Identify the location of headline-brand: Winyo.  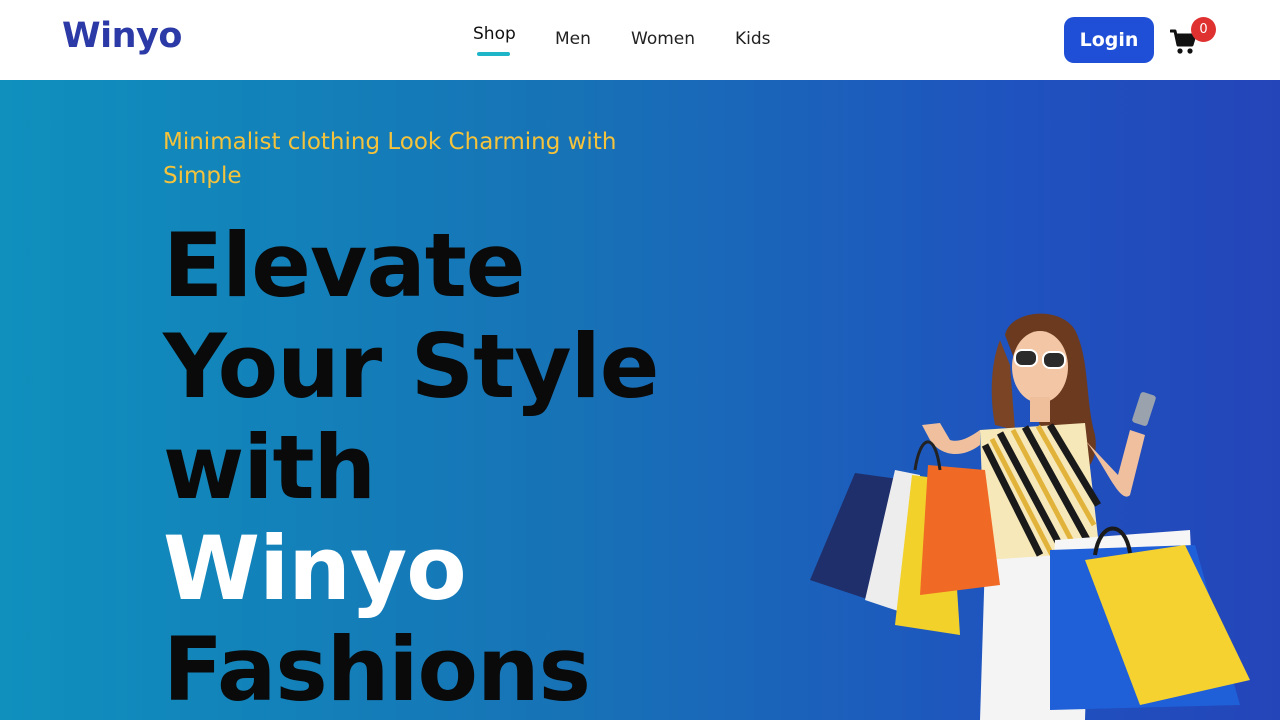
(315, 568).